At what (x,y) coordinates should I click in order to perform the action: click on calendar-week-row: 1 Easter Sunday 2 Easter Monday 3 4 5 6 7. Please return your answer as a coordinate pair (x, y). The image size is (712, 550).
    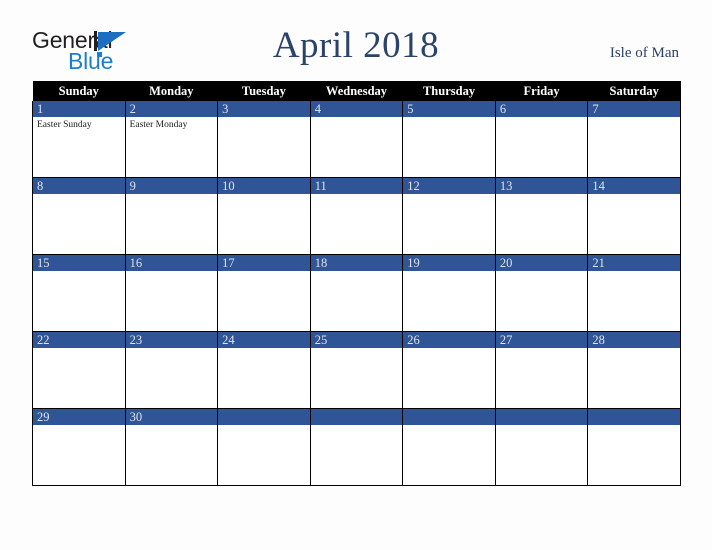
    Looking at the image, I should click on (356, 139).